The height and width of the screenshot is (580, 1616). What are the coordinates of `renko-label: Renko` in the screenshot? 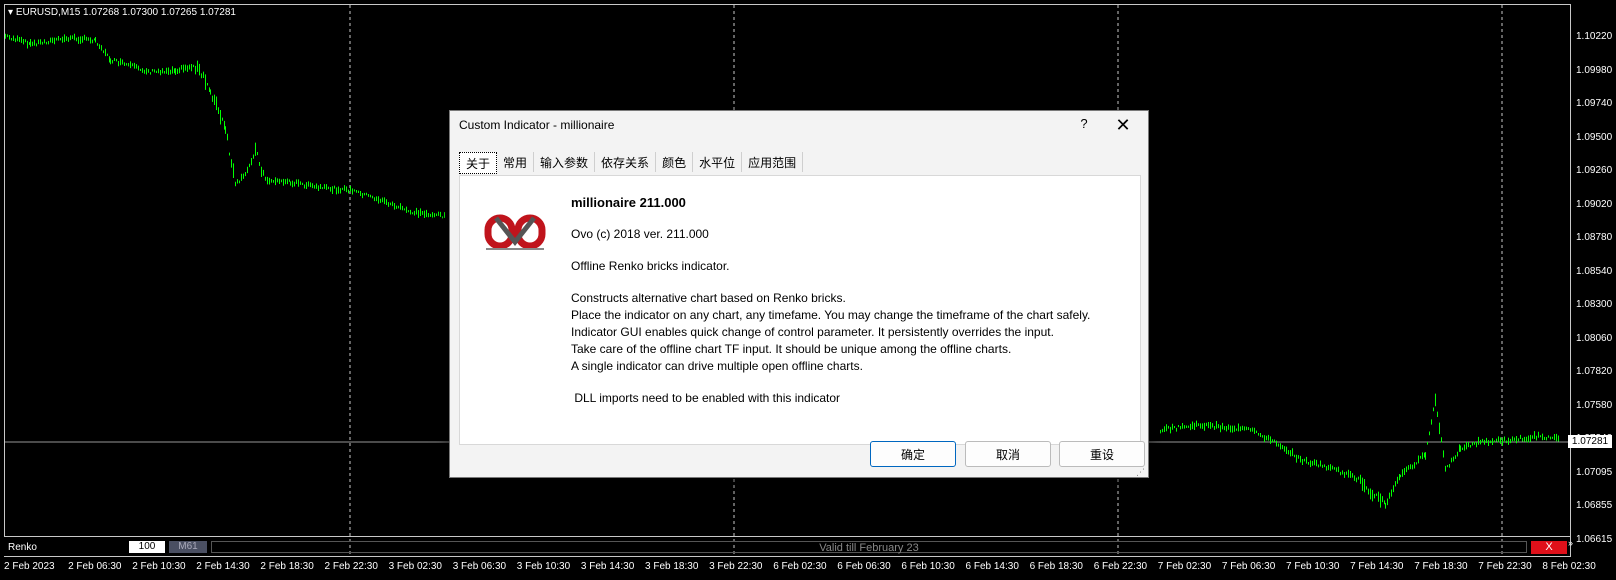 It's located at (22, 547).